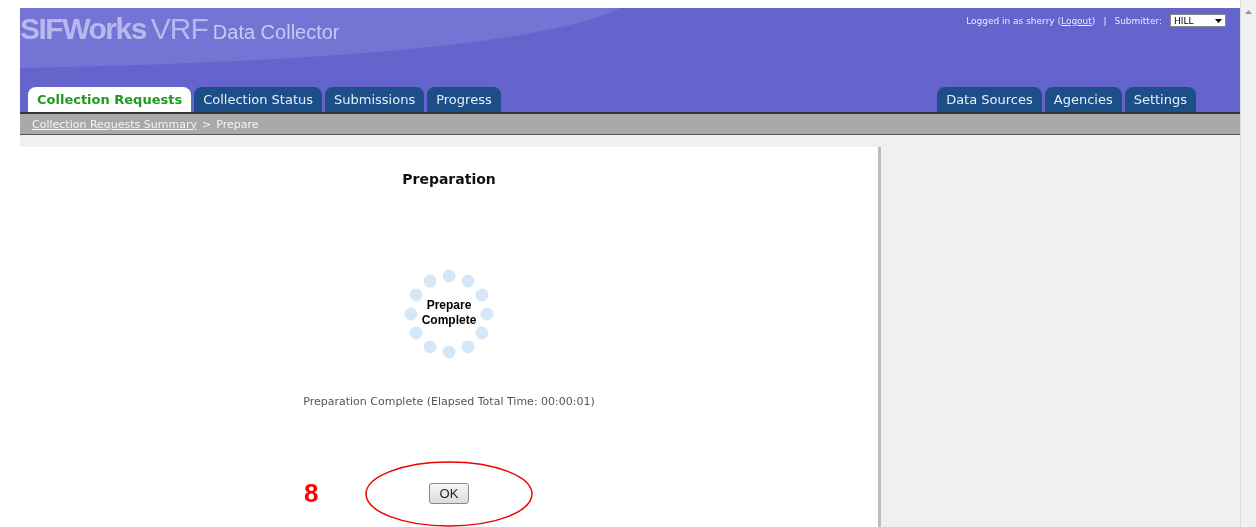 This screenshot has height=527, width=1256. I want to click on logo-brand: SIFWorks, so click(83, 29).